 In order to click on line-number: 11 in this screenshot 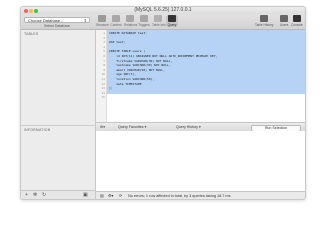, I will do `click(103, 79)`.